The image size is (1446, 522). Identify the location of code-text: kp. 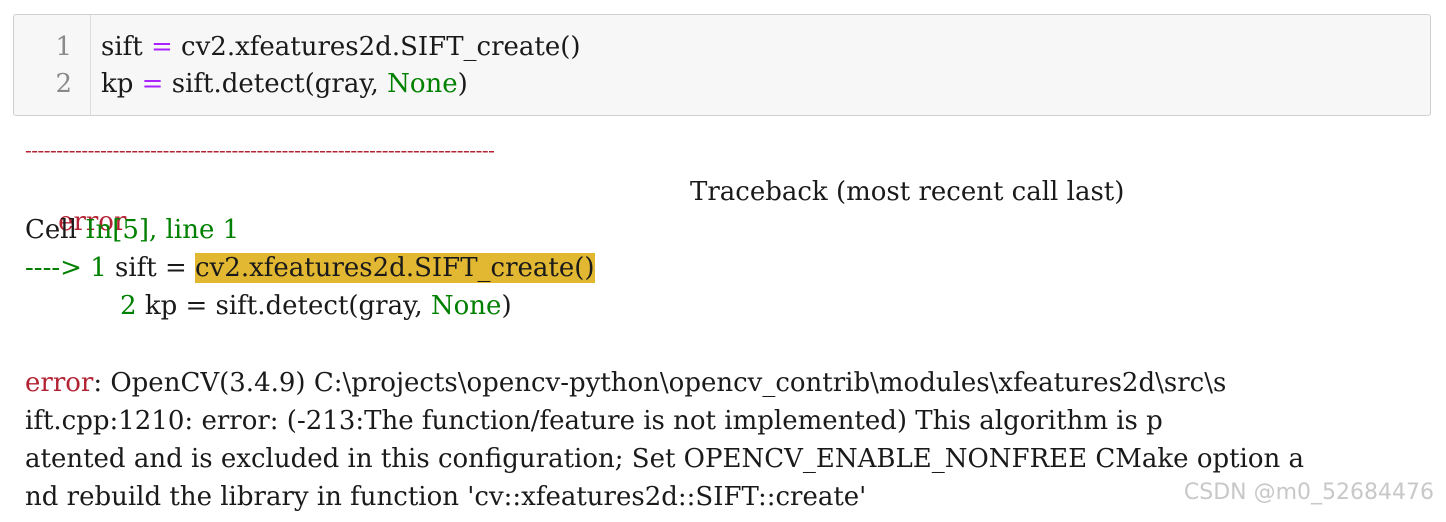
(121, 84).